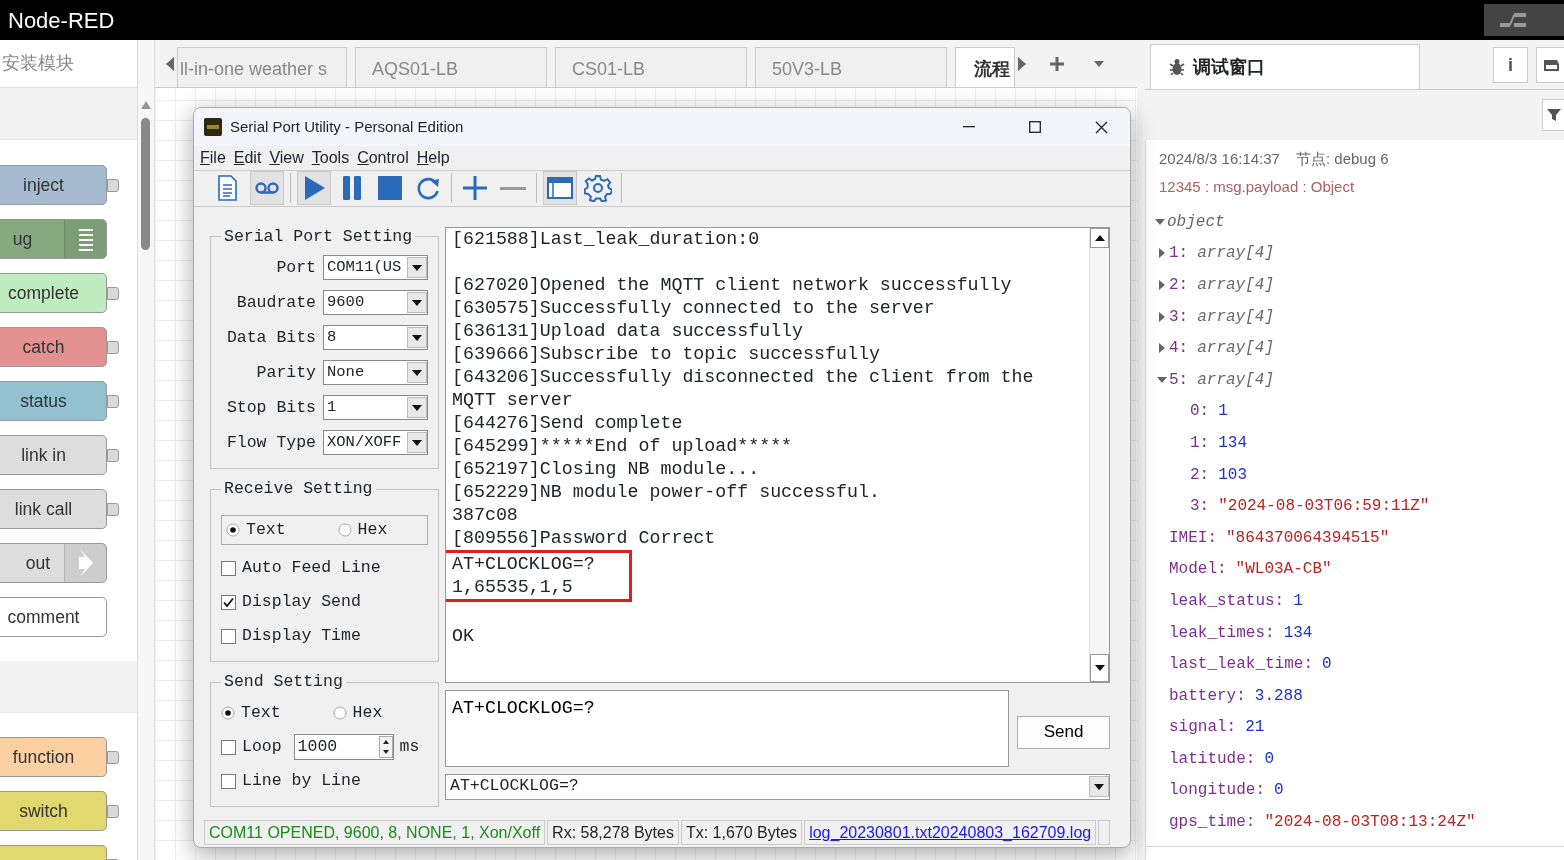 This screenshot has height=860, width=1564. I want to click on node-label: 节点: debug 6, so click(1342, 159).